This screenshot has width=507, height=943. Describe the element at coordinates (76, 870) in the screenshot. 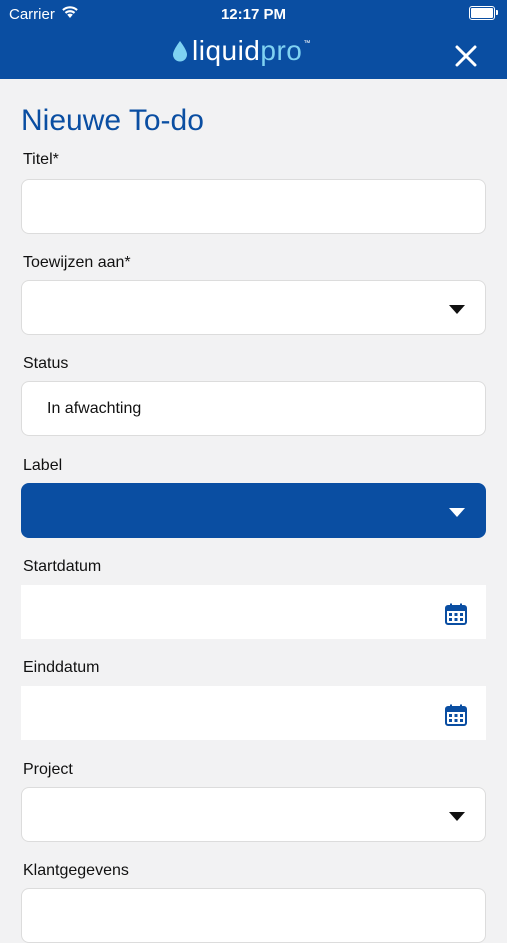

I see `klantgegevens-label: Klantgegevens` at that location.